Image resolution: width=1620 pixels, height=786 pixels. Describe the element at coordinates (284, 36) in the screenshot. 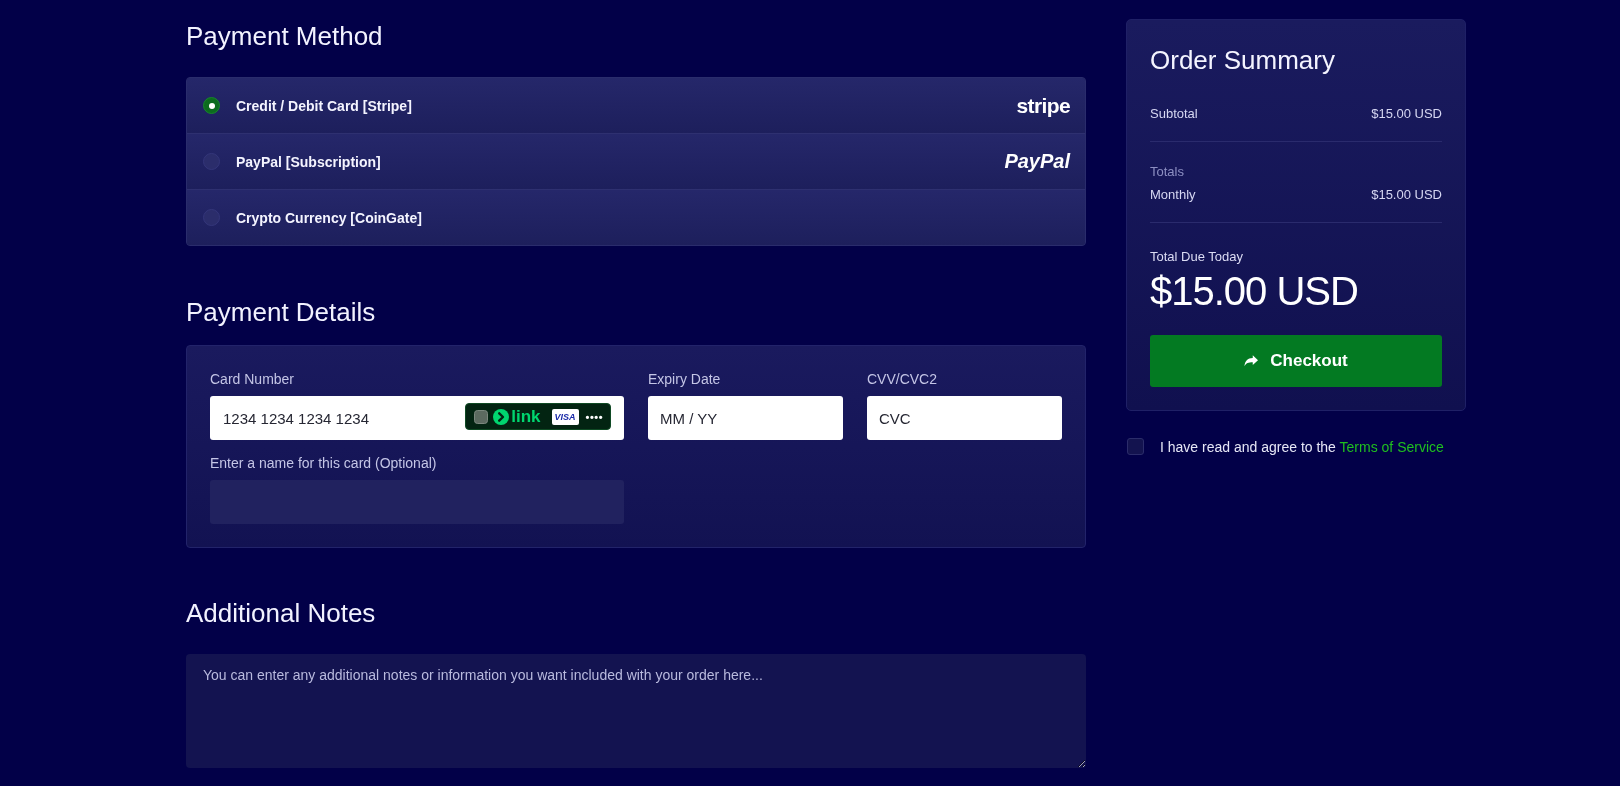

I see `section-heading: Payment Method` at that location.